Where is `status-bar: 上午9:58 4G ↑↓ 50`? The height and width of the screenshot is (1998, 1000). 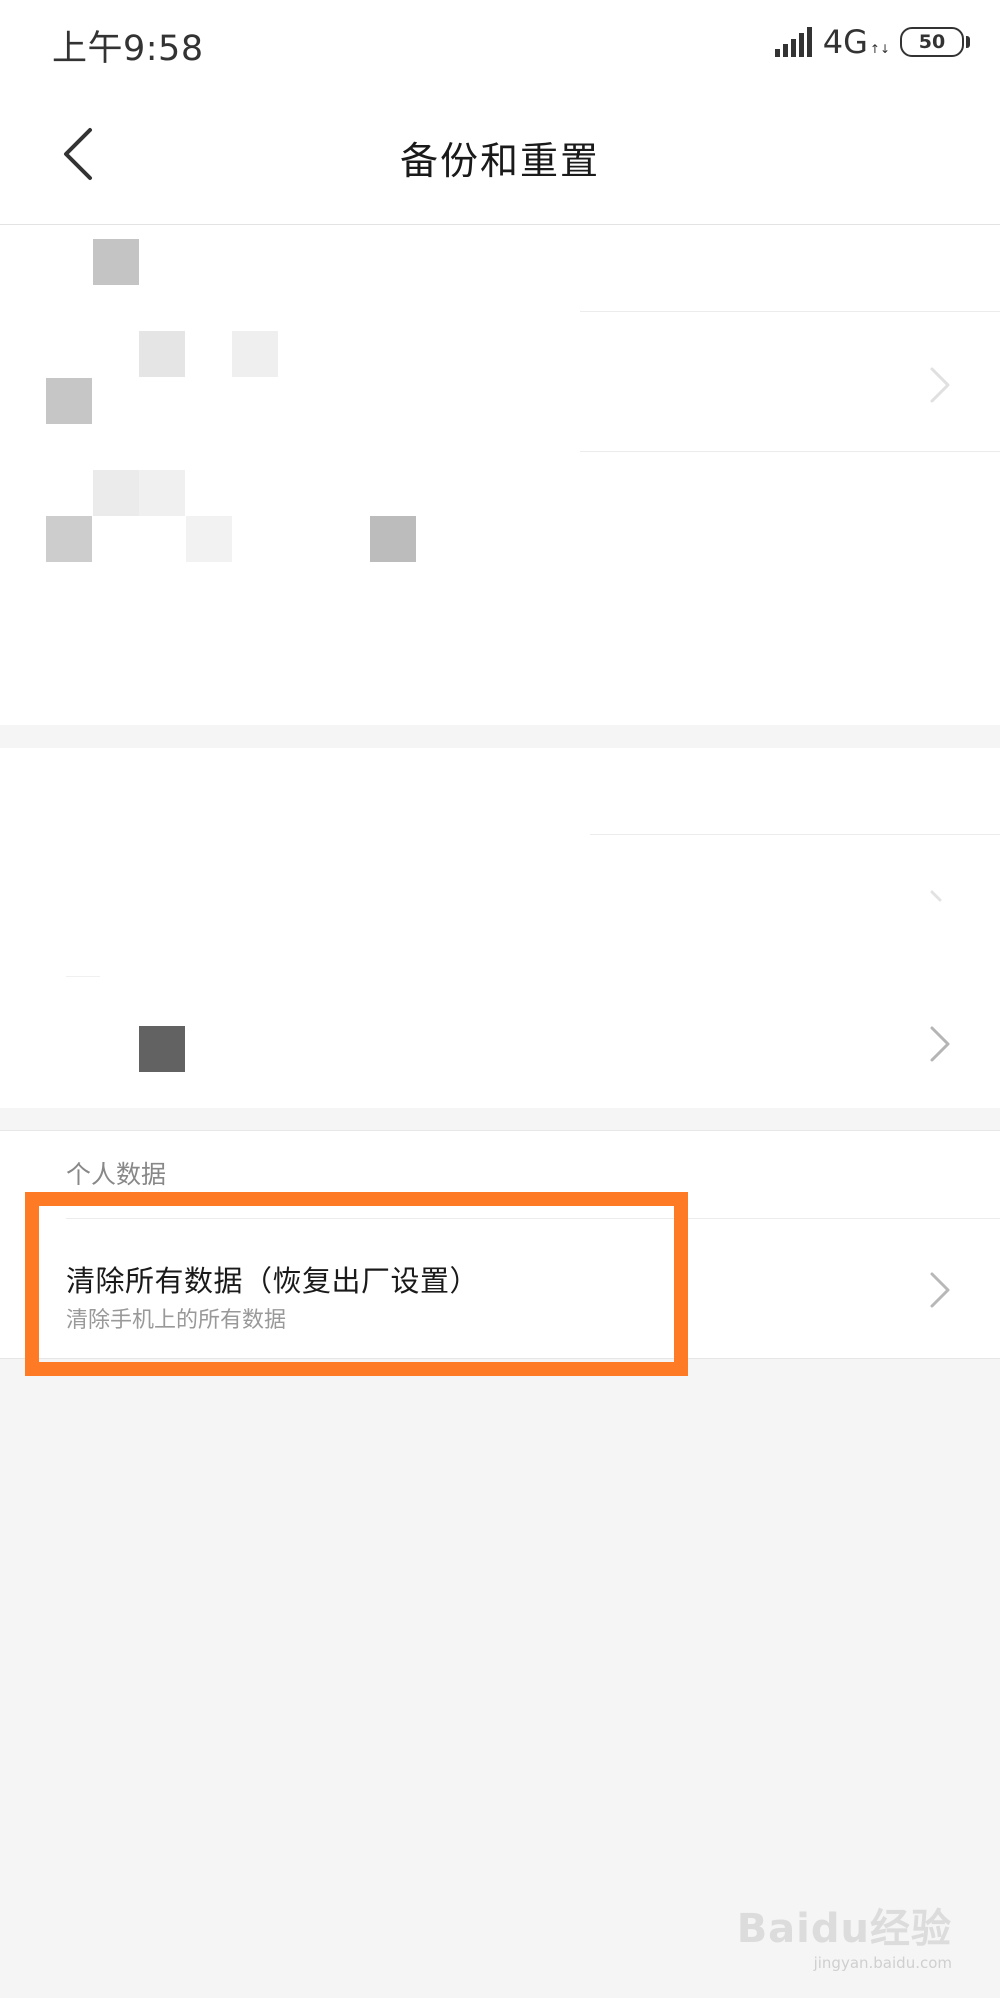
status-bar: 上午9:58 4G ↑↓ 50 is located at coordinates (500, 43).